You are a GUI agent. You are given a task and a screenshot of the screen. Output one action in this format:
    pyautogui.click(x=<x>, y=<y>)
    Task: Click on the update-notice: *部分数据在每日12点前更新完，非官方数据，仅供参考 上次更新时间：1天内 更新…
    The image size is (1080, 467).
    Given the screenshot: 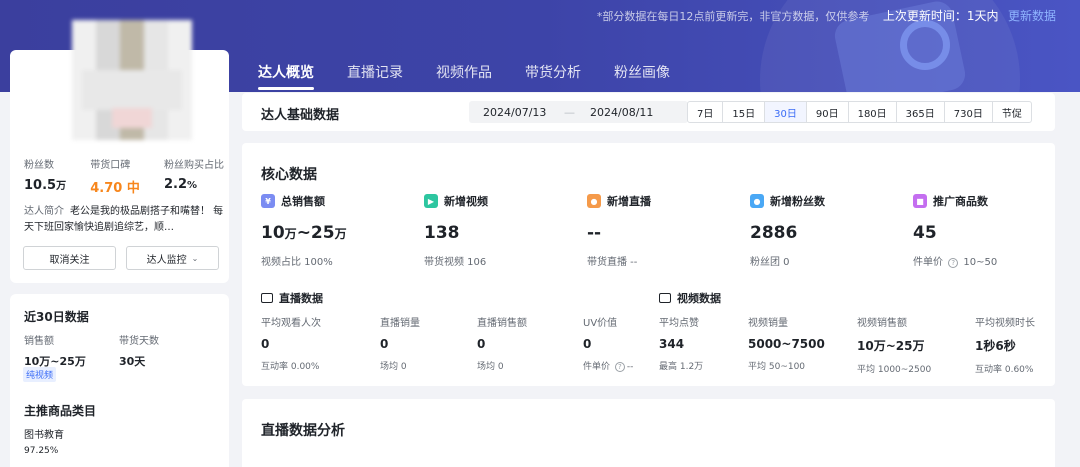 What is the action you would take?
    pyautogui.click(x=826, y=15)
    